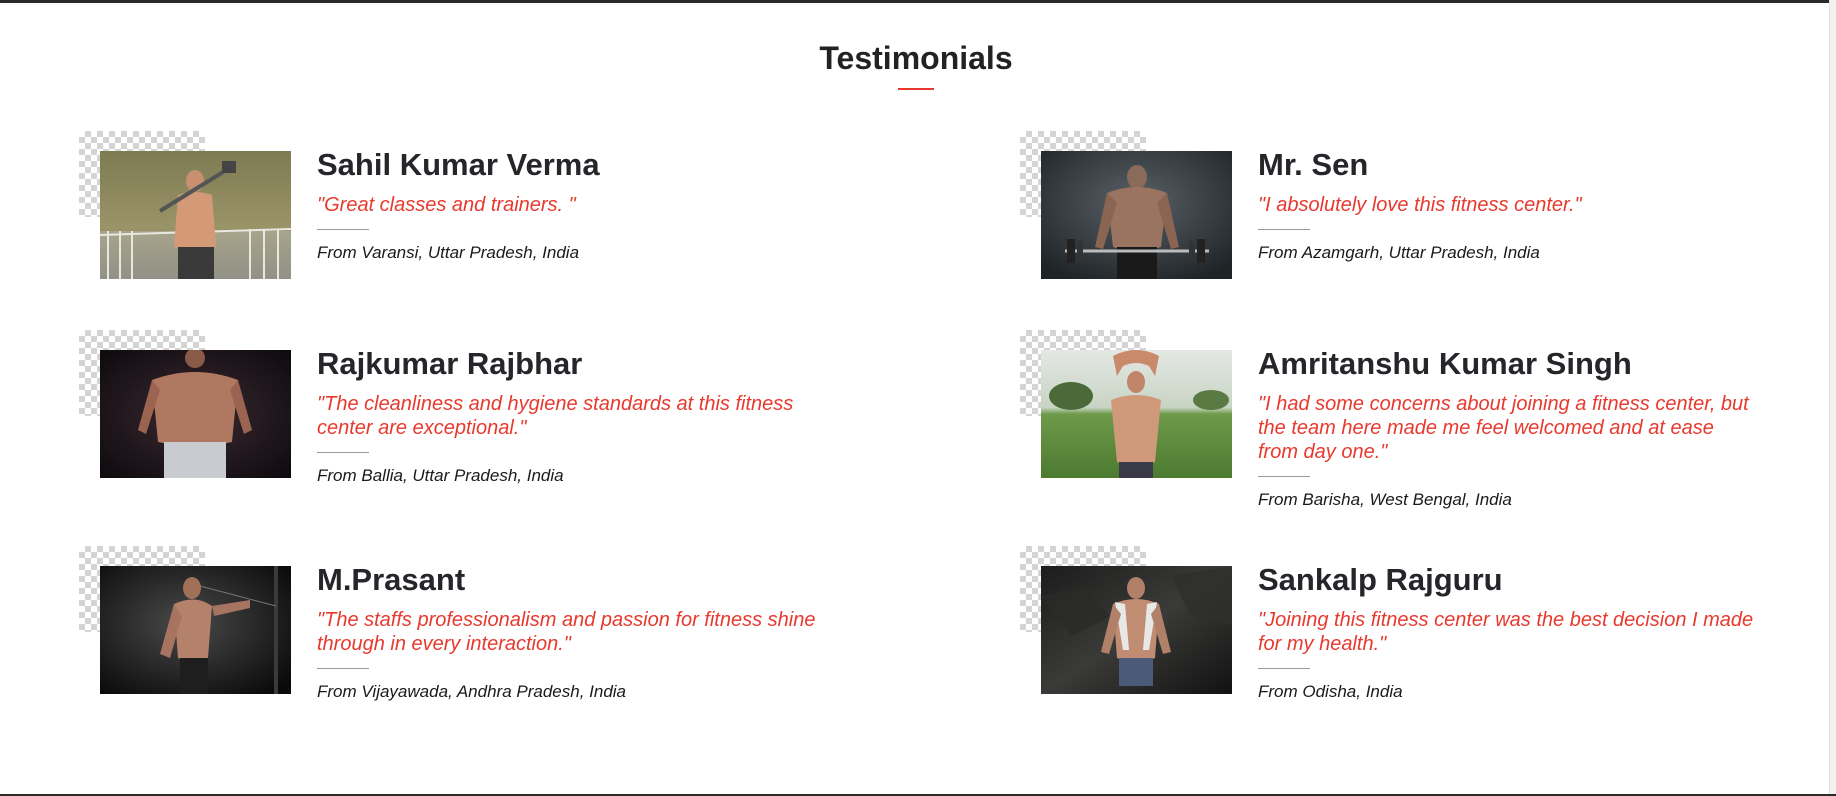 This screenshot has width=1836, height=796. Describe the element at coordinates (391, 579) in the screenshot. I see `testimonial-name: M.Prasant` at that location.